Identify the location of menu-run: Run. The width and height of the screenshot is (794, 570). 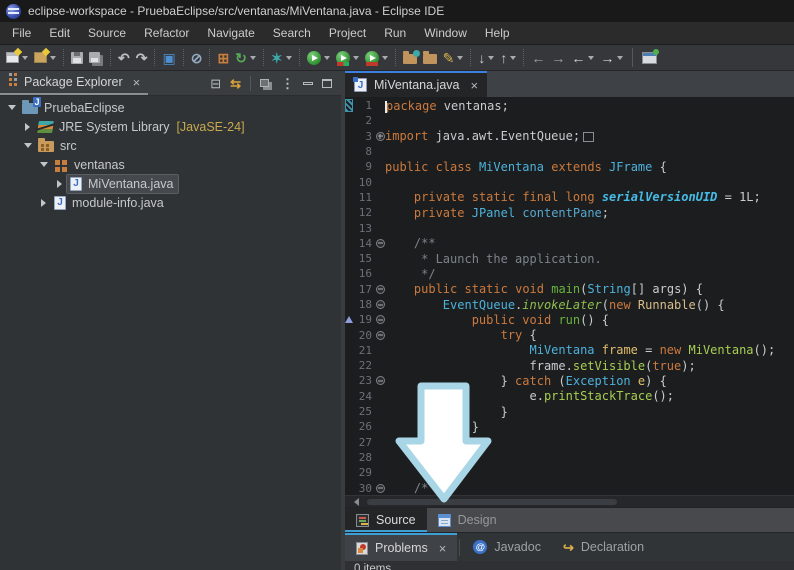
(395, 33).